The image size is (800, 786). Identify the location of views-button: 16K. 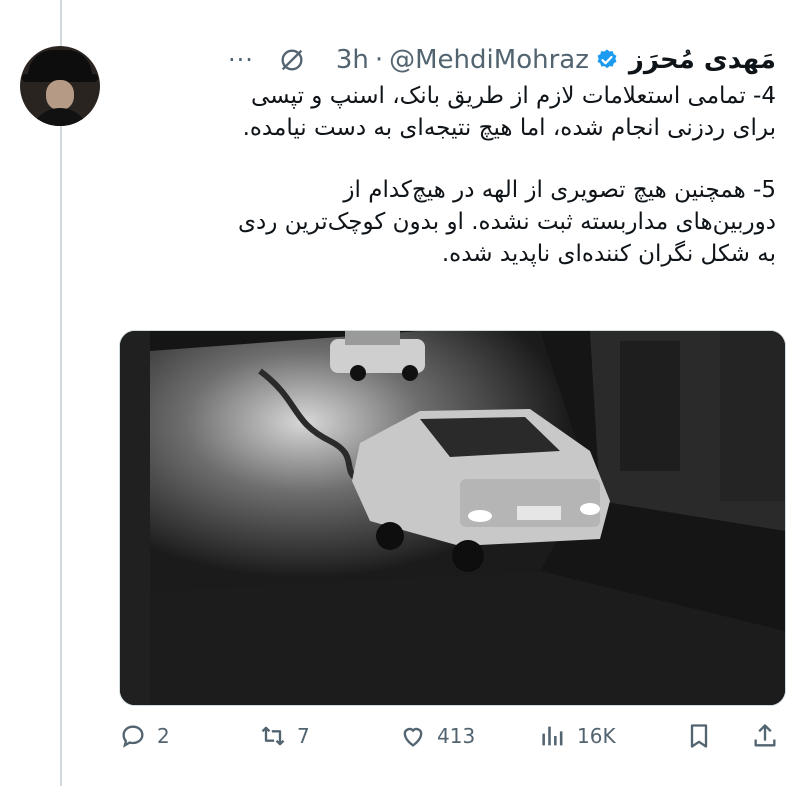
(577, 736).